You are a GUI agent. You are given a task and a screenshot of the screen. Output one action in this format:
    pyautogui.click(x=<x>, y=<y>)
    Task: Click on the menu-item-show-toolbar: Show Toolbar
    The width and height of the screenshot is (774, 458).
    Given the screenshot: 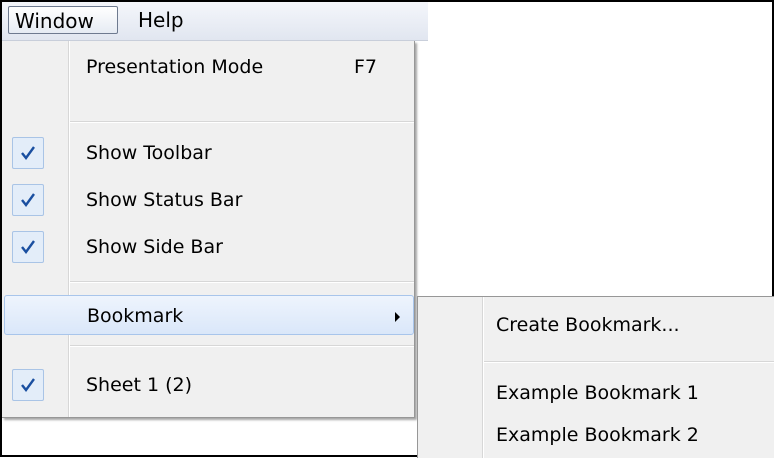 What is the action you would take?
    pyautogui.click(x=208, y=153)
    